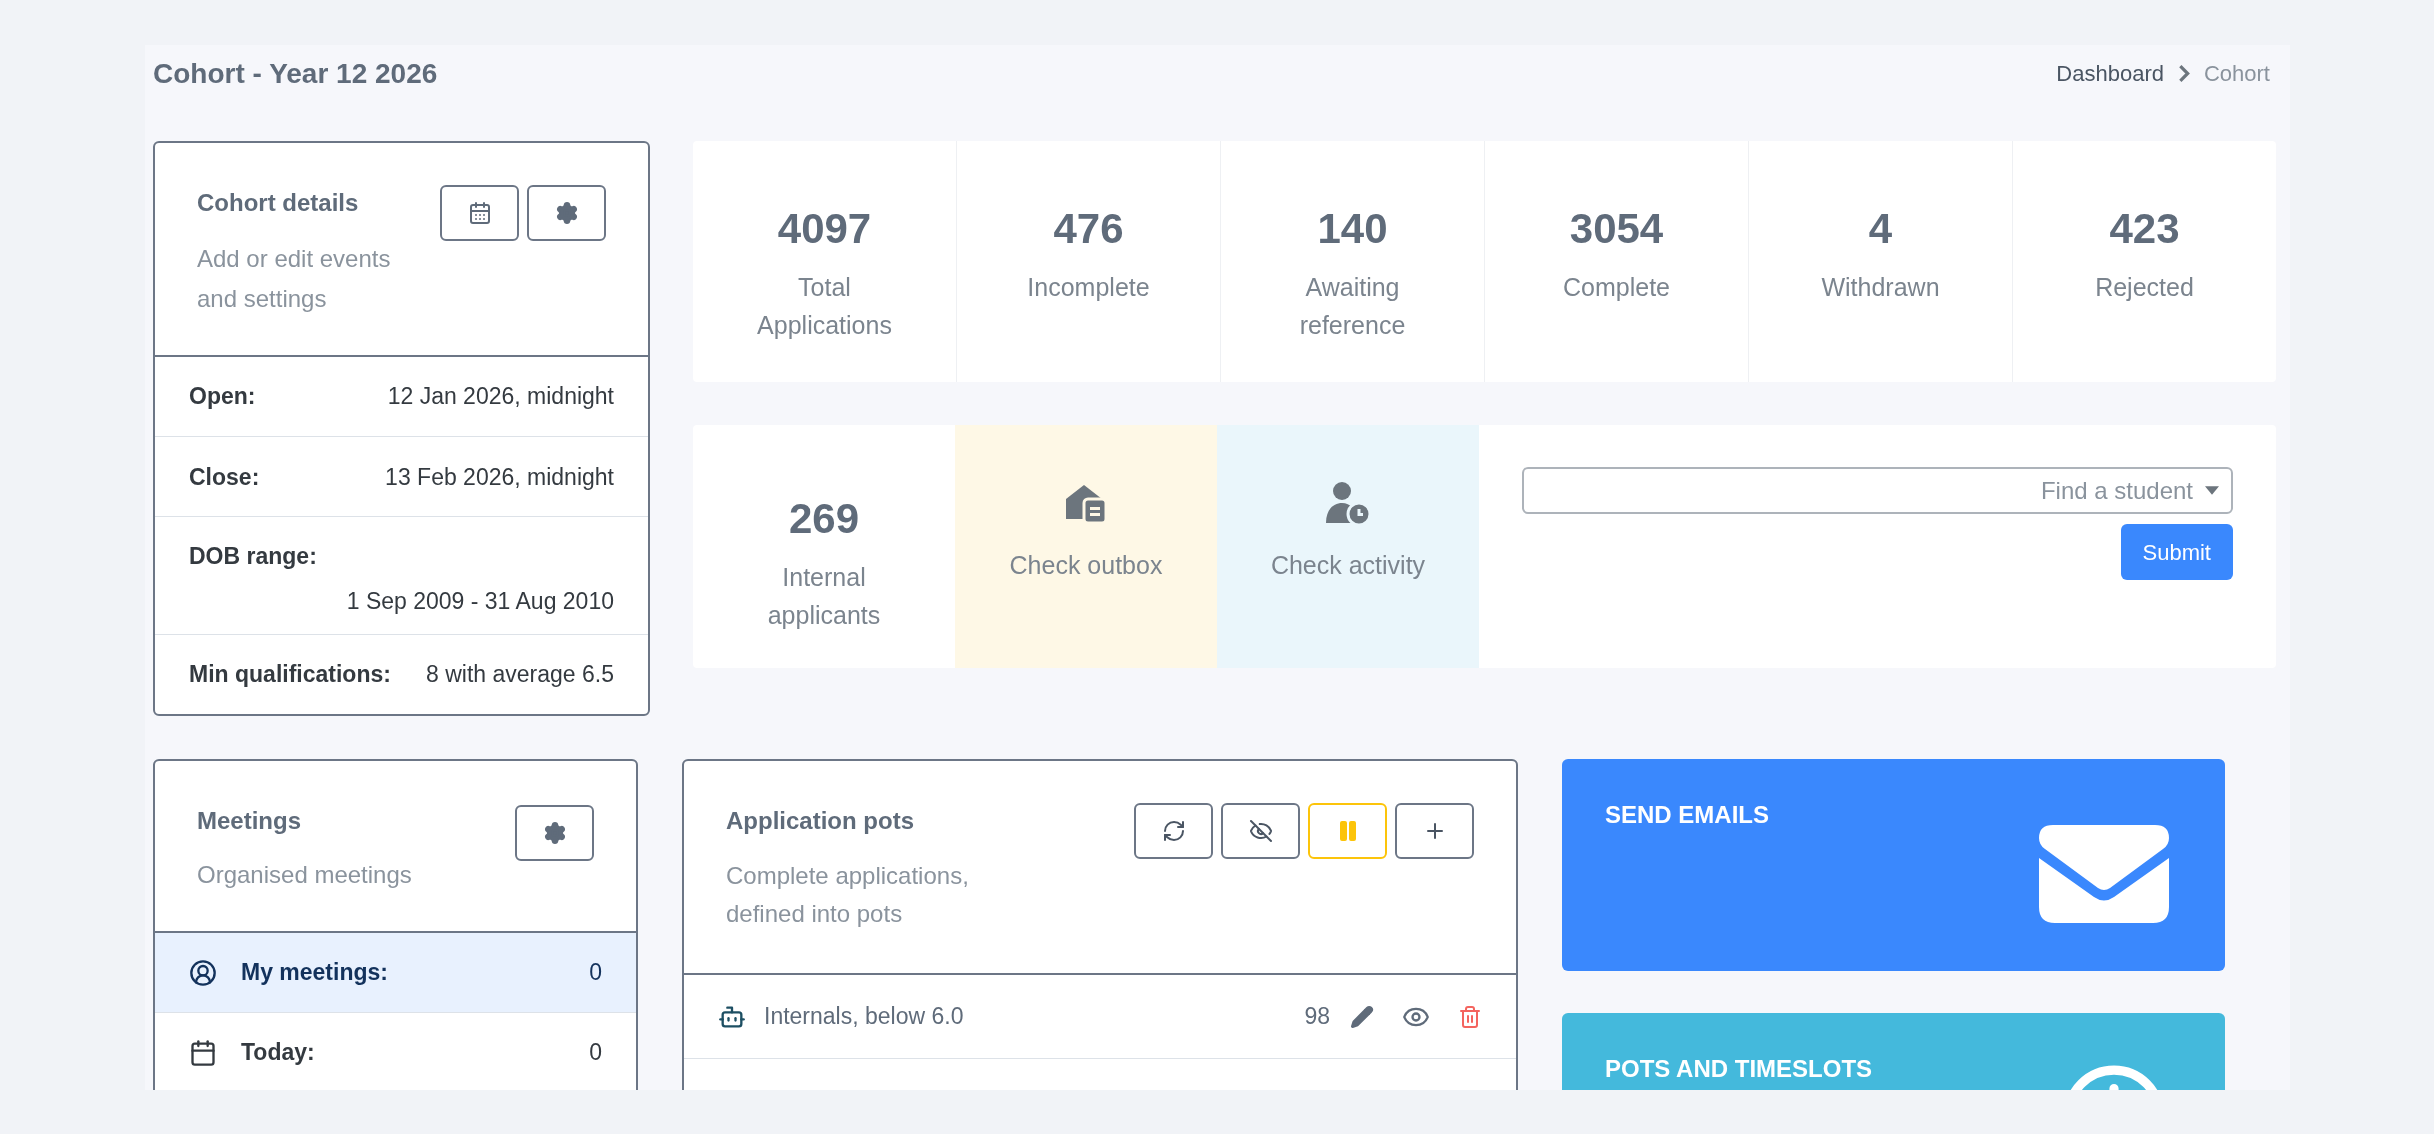 The width and height of the screenshot is (2434, 1134). What do you see at coordinates (824, 306) in the screenshot?
I see `stat-label: Total Applications` at bounding box center [824, 306].